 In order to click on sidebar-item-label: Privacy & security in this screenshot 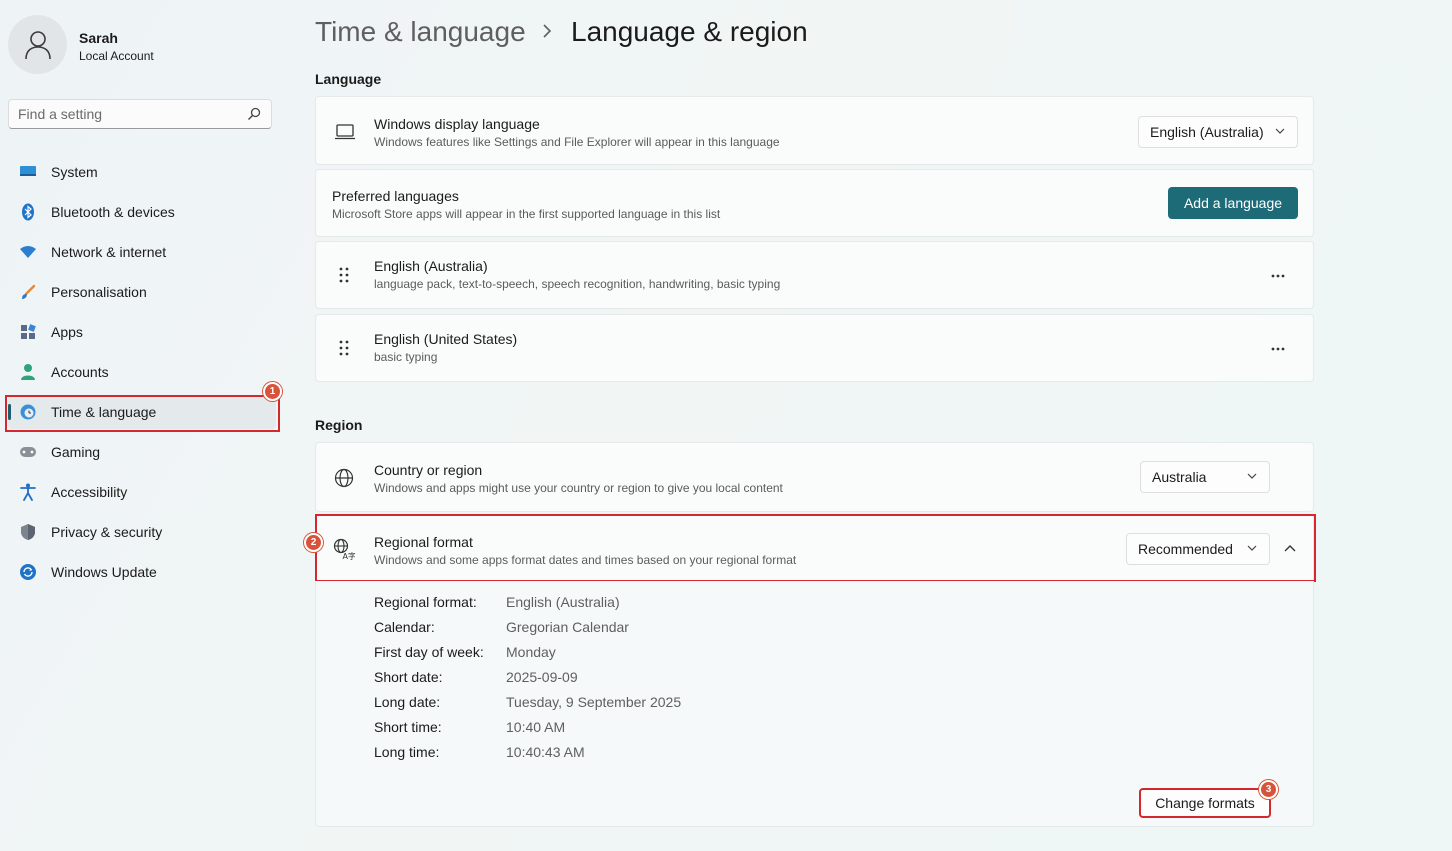, I will do `click(107, 532)`.